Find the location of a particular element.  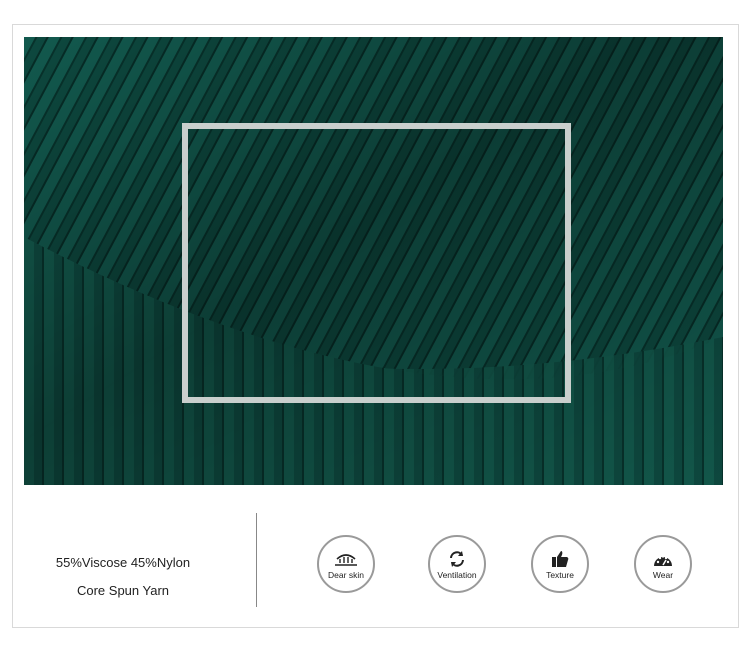

feature-label: Wear is located at coordinates (663, 574).